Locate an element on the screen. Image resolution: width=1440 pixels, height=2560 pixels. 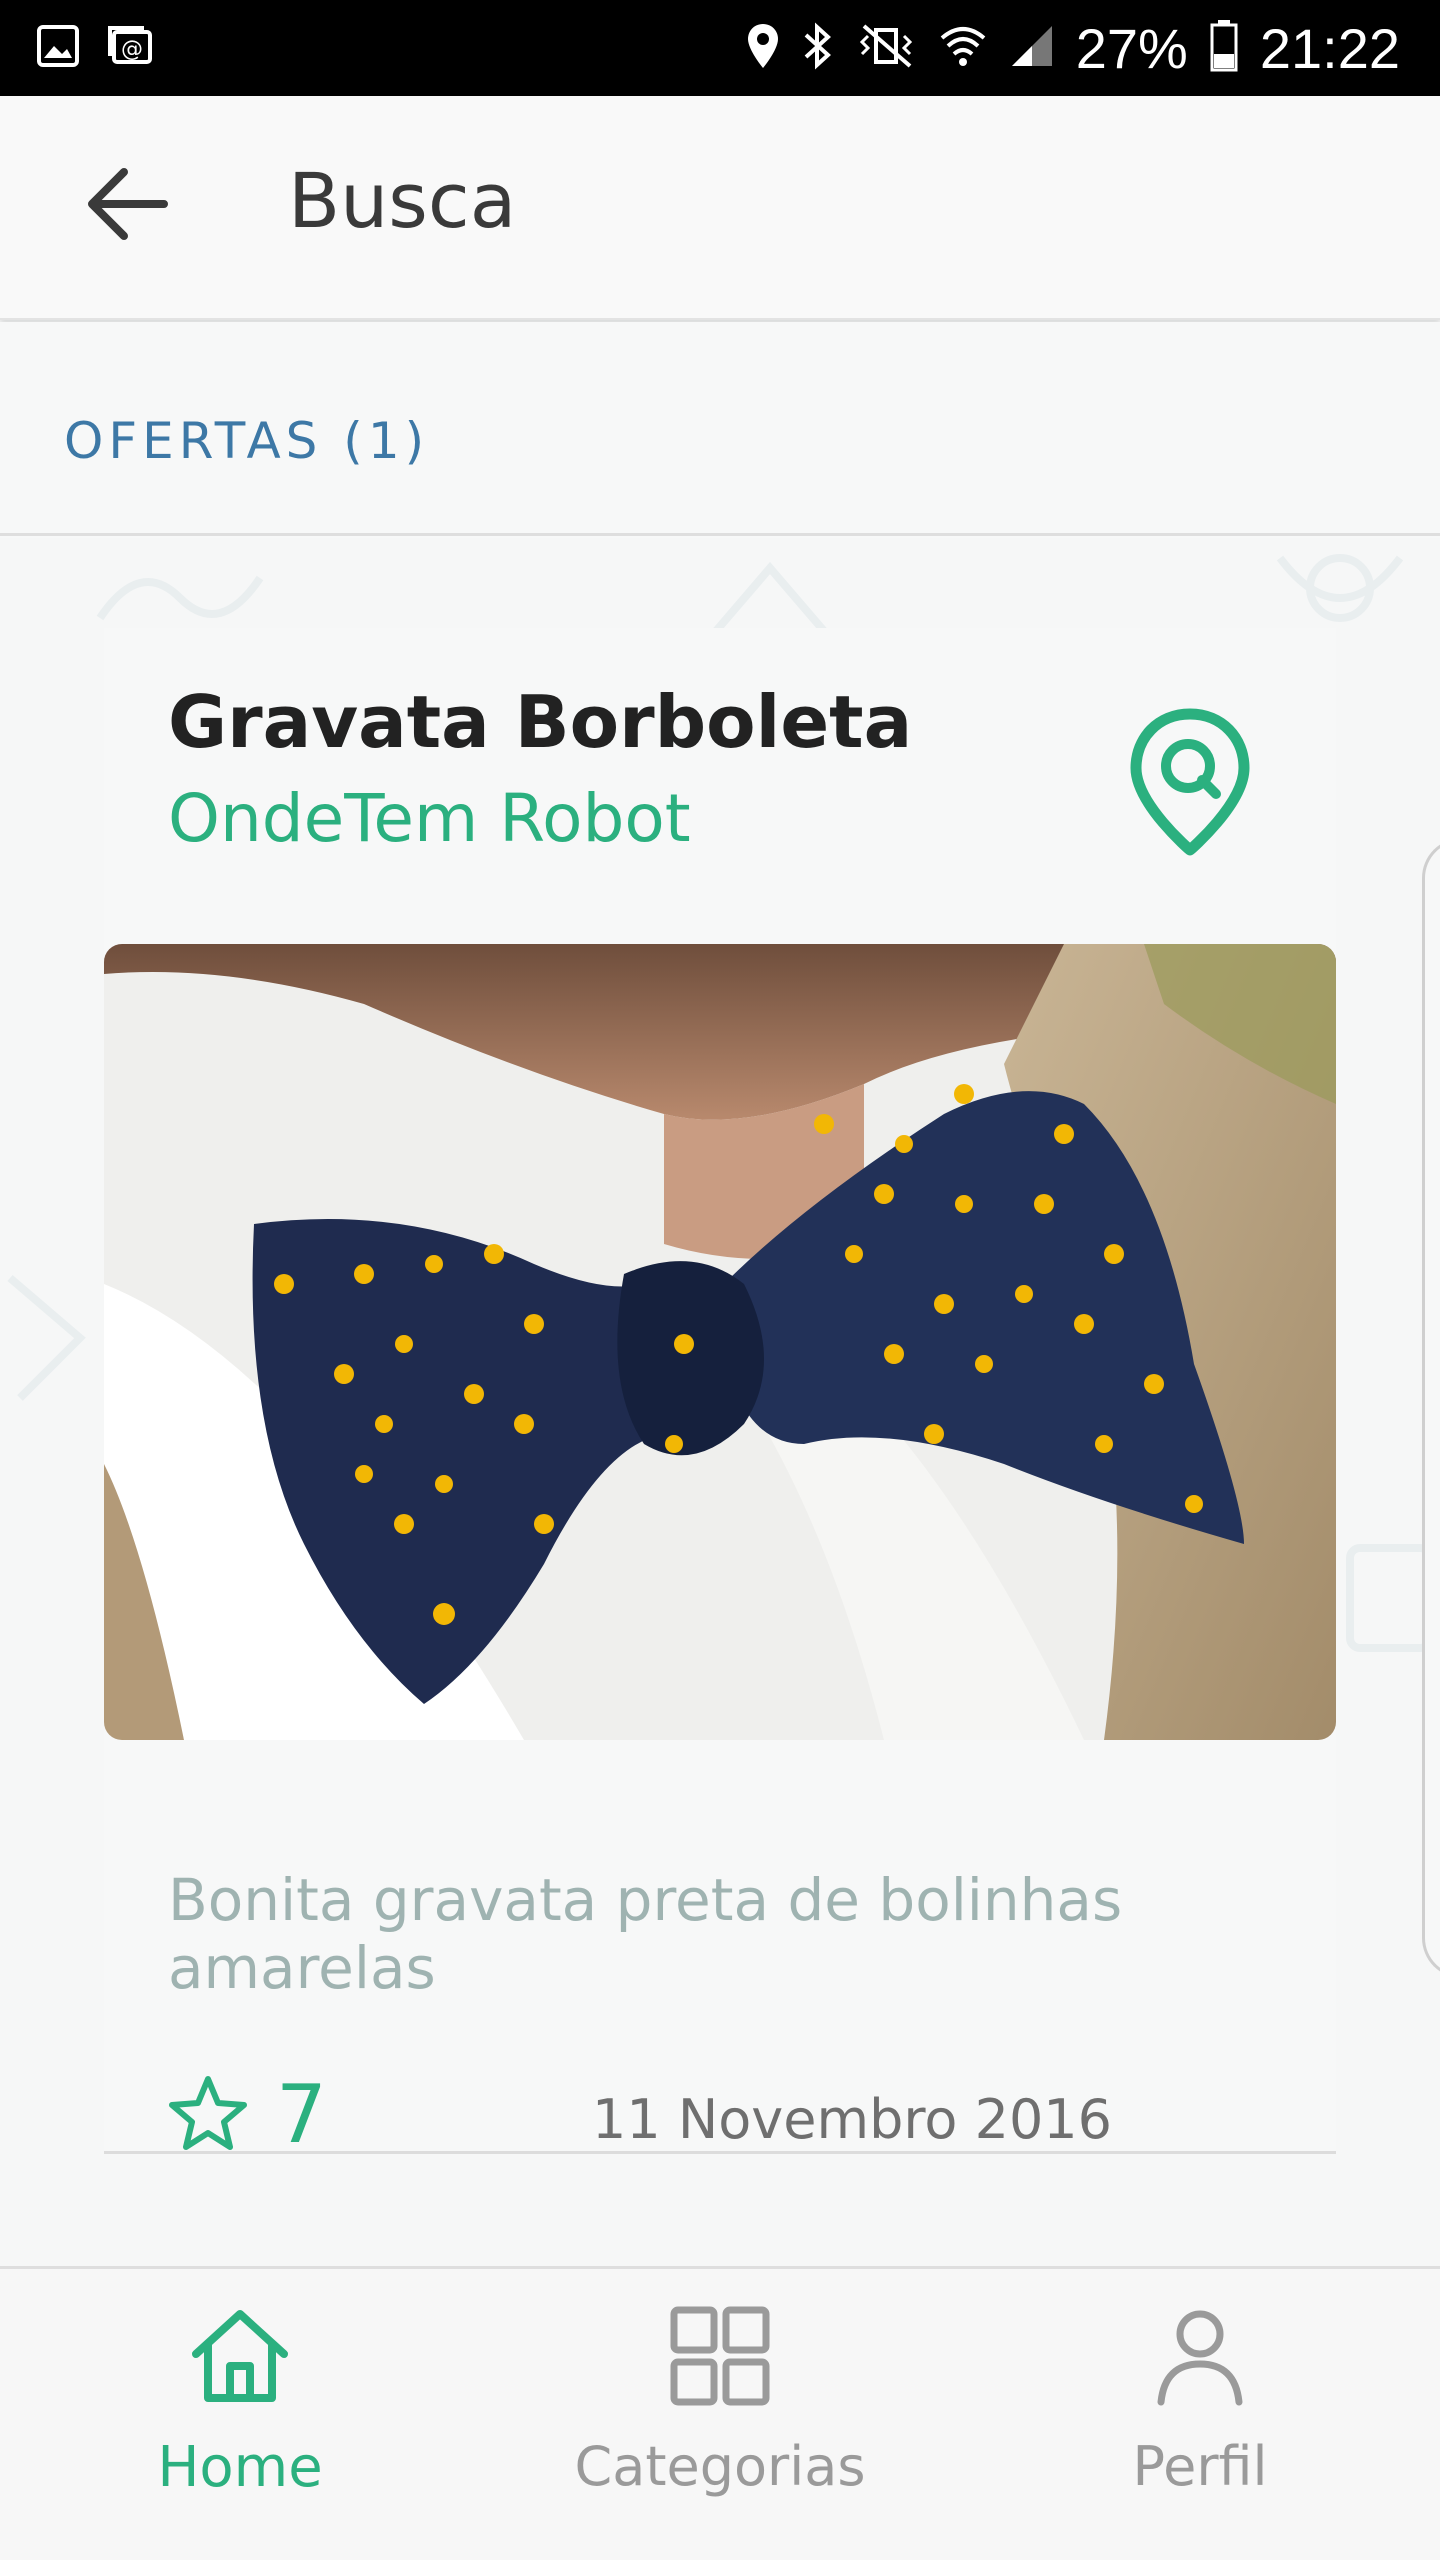
location-icon is located at coordinates (763, 48).